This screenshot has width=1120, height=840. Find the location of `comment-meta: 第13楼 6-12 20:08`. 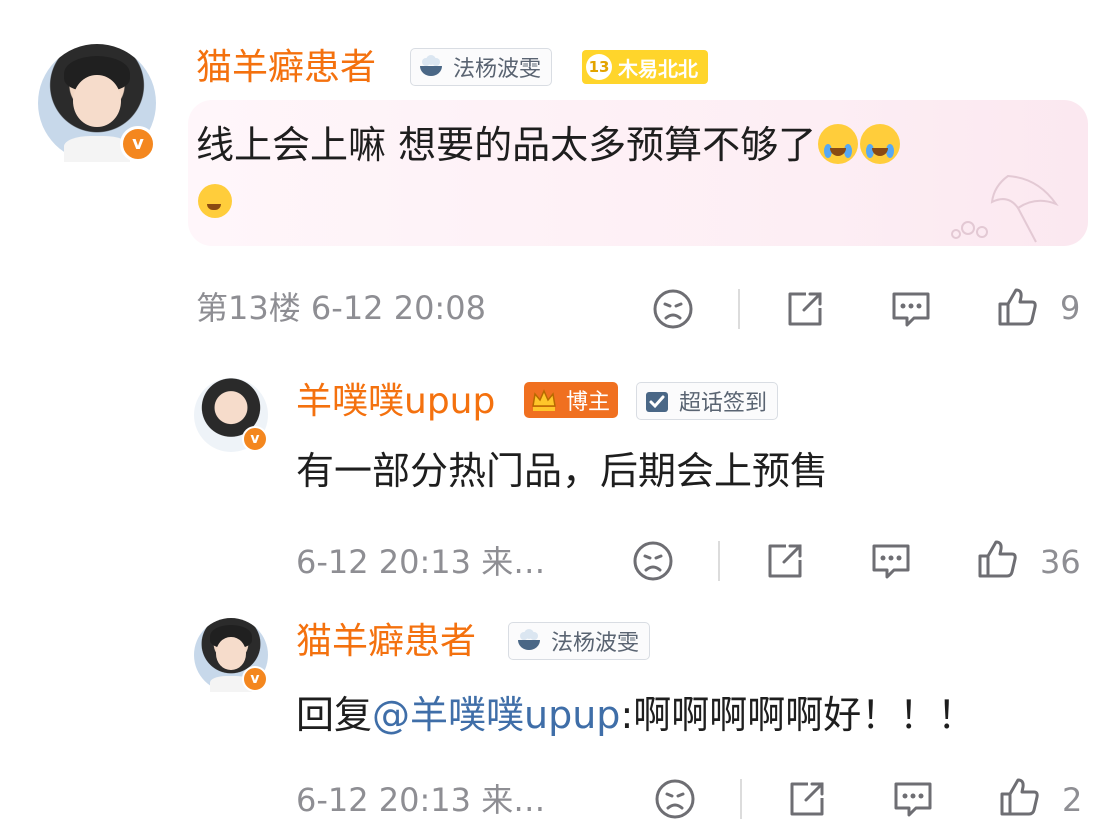

comment-meta: 第13楼 6-12 20:08 is located at coordinates (341, 308).